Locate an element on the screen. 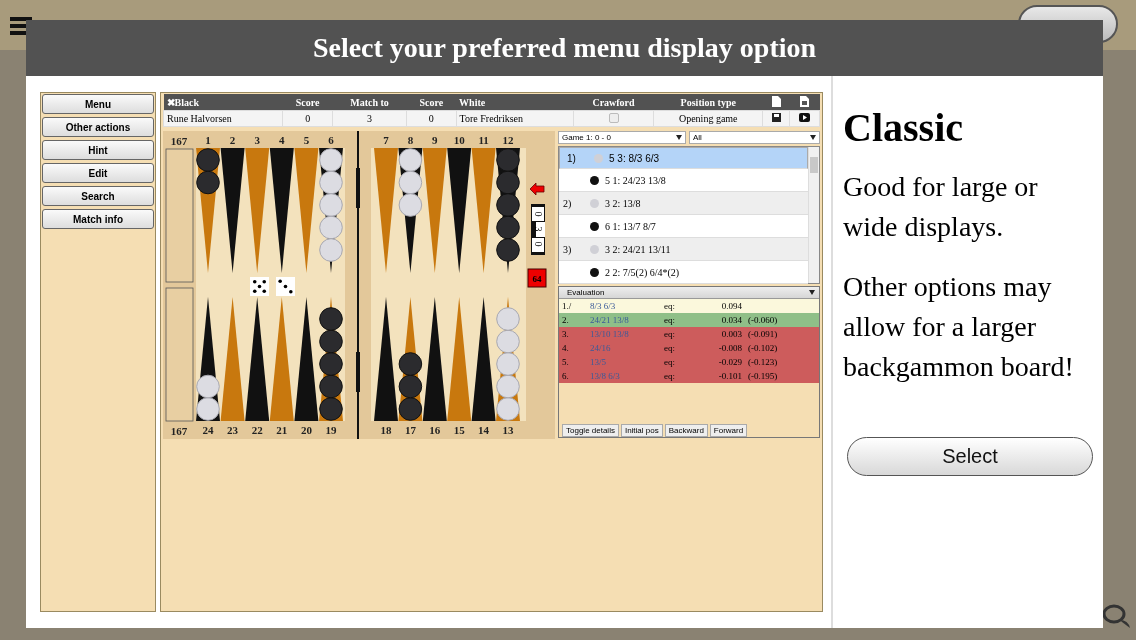 The width and height of the screenshot is (1136, 640). point-number: 15 is located at coordinates (459, 430).